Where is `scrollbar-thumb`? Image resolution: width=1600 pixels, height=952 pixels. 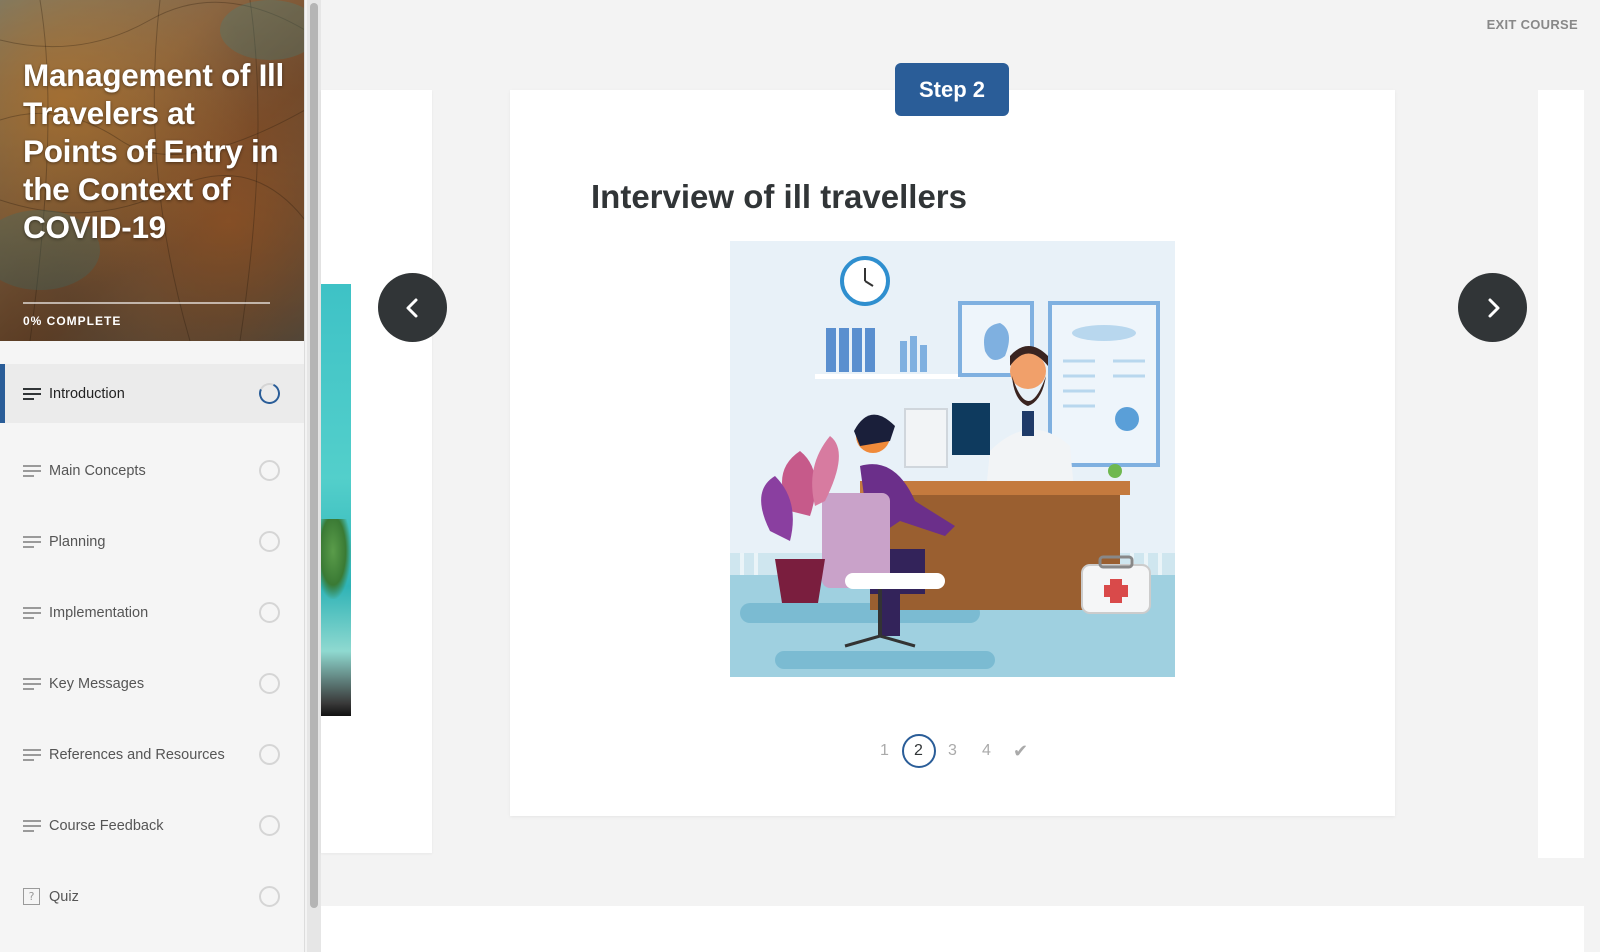
scrollbar-thumb is located at coordinates (314, 455).